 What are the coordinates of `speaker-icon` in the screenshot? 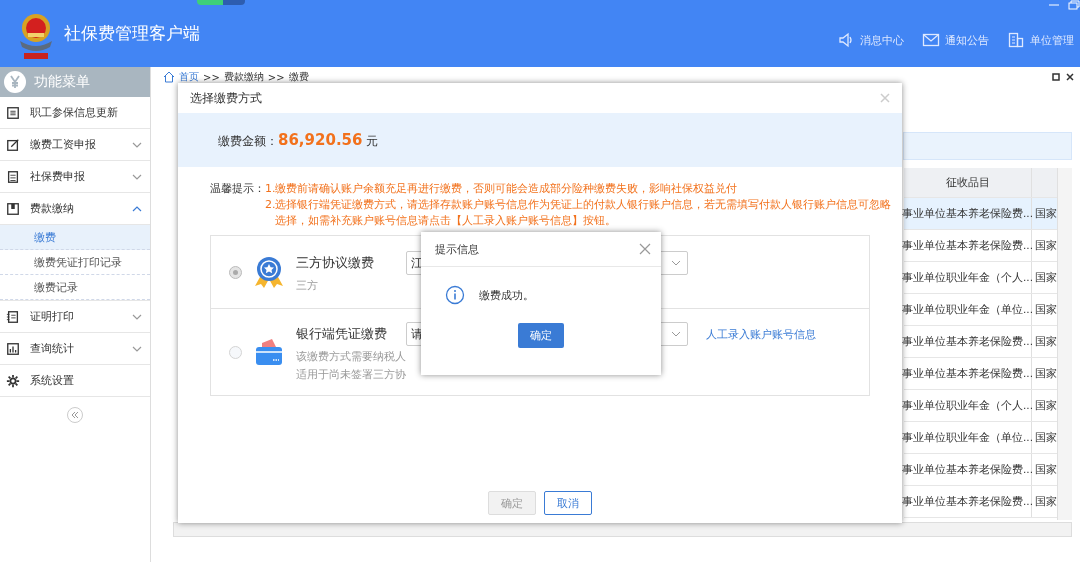 It's located at (846, 40).